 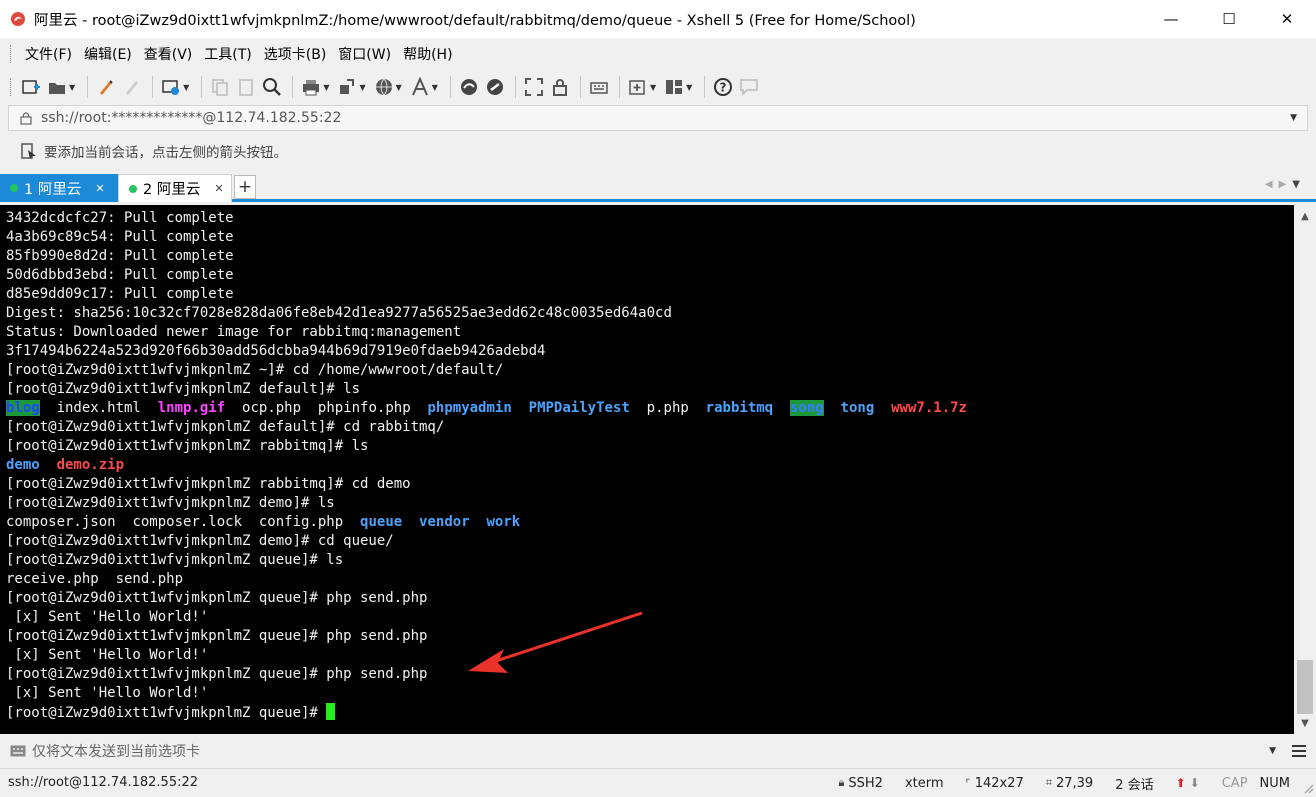 I want to click on reconnect-icon, so click(x=106, y=87).